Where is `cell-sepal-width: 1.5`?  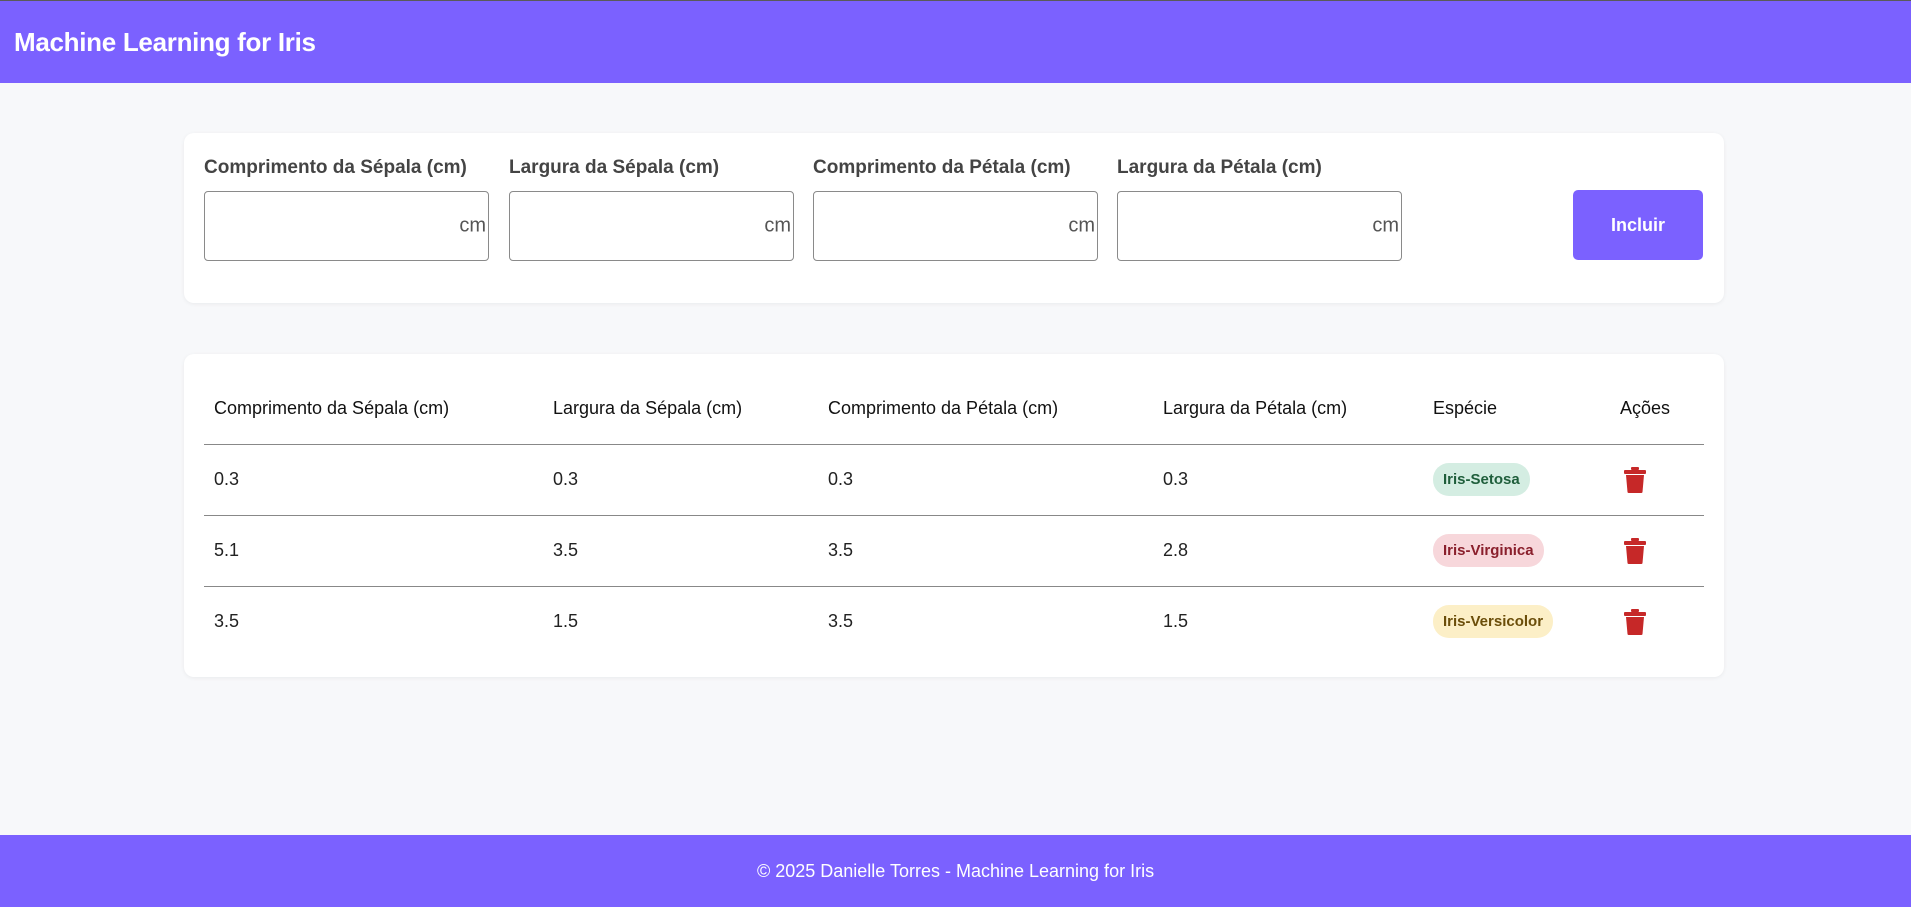
cell-sepal-width: 1.5 is located at coordinates (566, 621).